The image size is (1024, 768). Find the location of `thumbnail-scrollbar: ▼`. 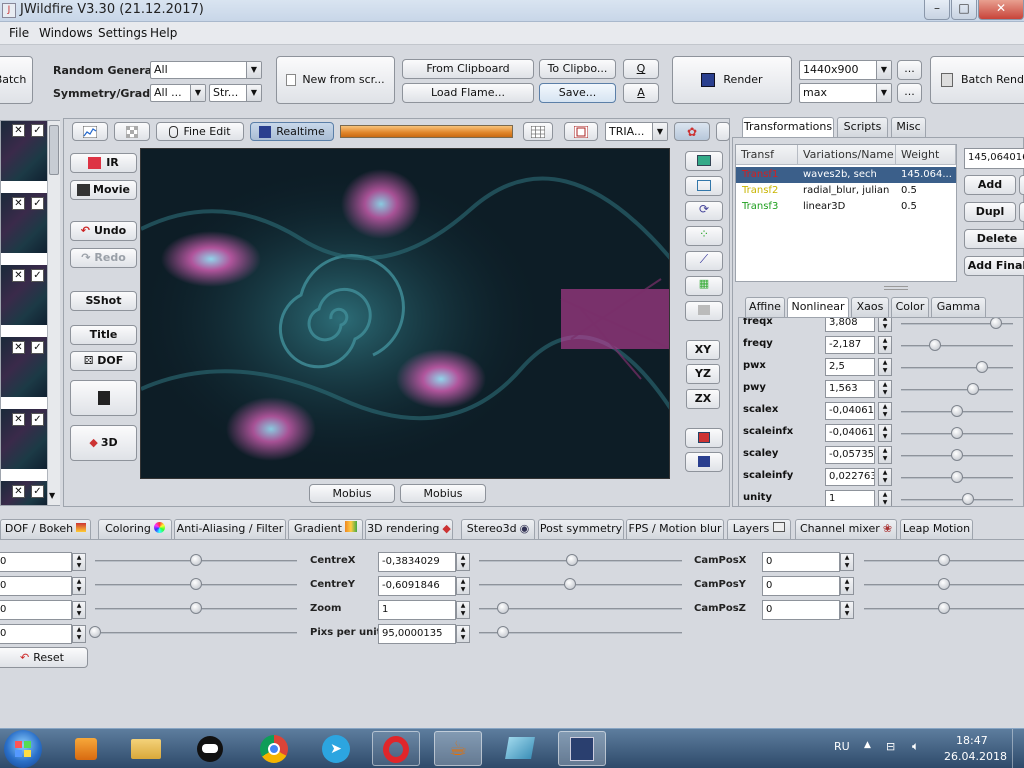

thumbnail-scrollbar: ▼ is located at coordinates (53, 313).